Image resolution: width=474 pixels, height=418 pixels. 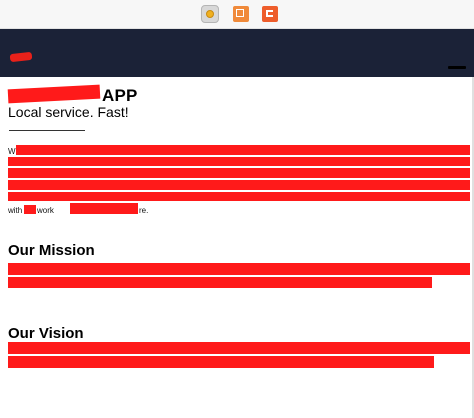 I want to click on brand-logo-redacted, so click(x=21, y=57).